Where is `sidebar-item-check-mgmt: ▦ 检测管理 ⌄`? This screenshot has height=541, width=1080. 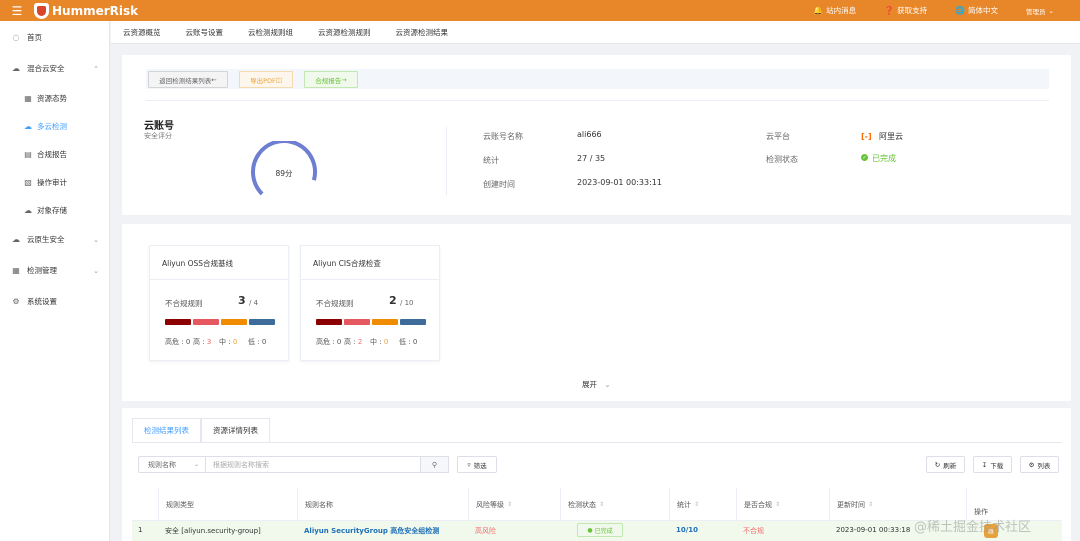
sidebar-item-check-mgmt: ▦ 检测管理 ⌄ is located at coordinates (54, 270).